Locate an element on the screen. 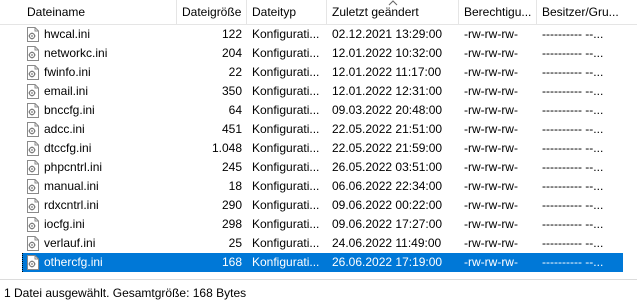 The height and width of the screenshot is (307, 637). file-name: adcc.ini is located at coordinates (64, 129).